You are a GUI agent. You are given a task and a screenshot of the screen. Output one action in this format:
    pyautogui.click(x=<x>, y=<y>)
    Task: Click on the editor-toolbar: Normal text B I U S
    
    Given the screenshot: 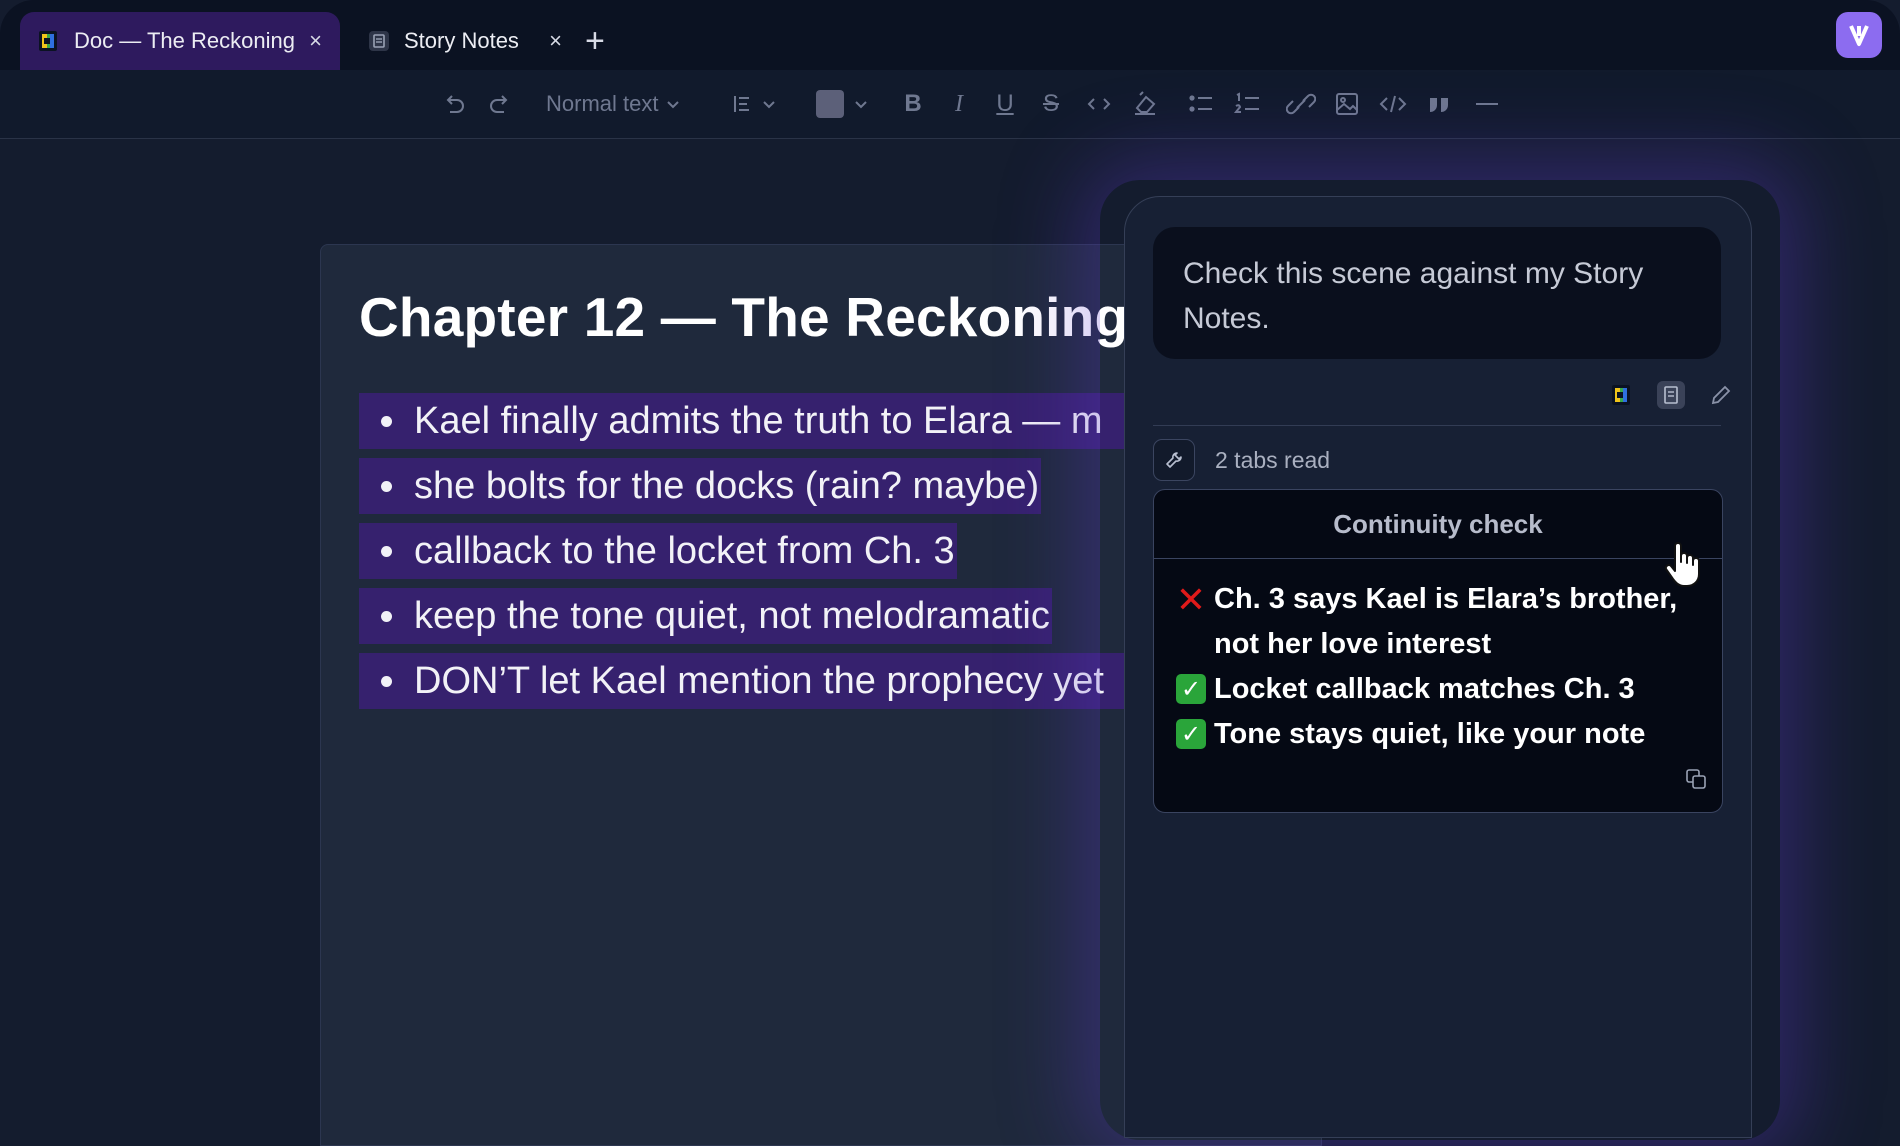 What is the action you would take?
    pyautogui.click(x=950, y=104)
    